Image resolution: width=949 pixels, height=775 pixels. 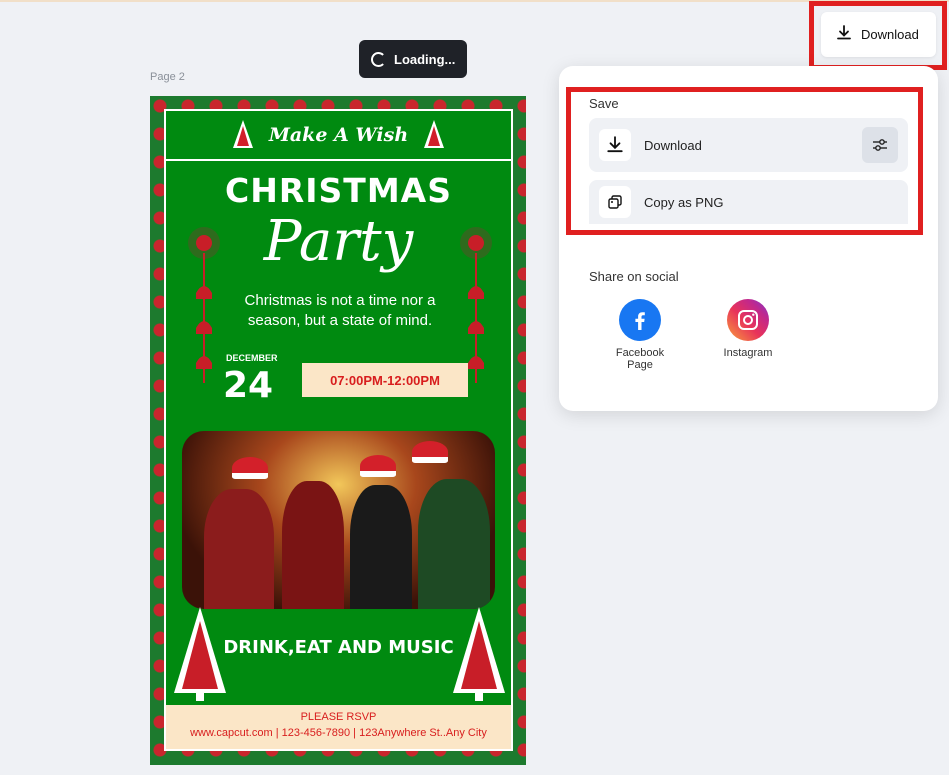 What do you see at coordinates (338, 190) in the screenshot?
I see `poster-title-line1: CHRISTMAS` at bounding box center [338, 190].